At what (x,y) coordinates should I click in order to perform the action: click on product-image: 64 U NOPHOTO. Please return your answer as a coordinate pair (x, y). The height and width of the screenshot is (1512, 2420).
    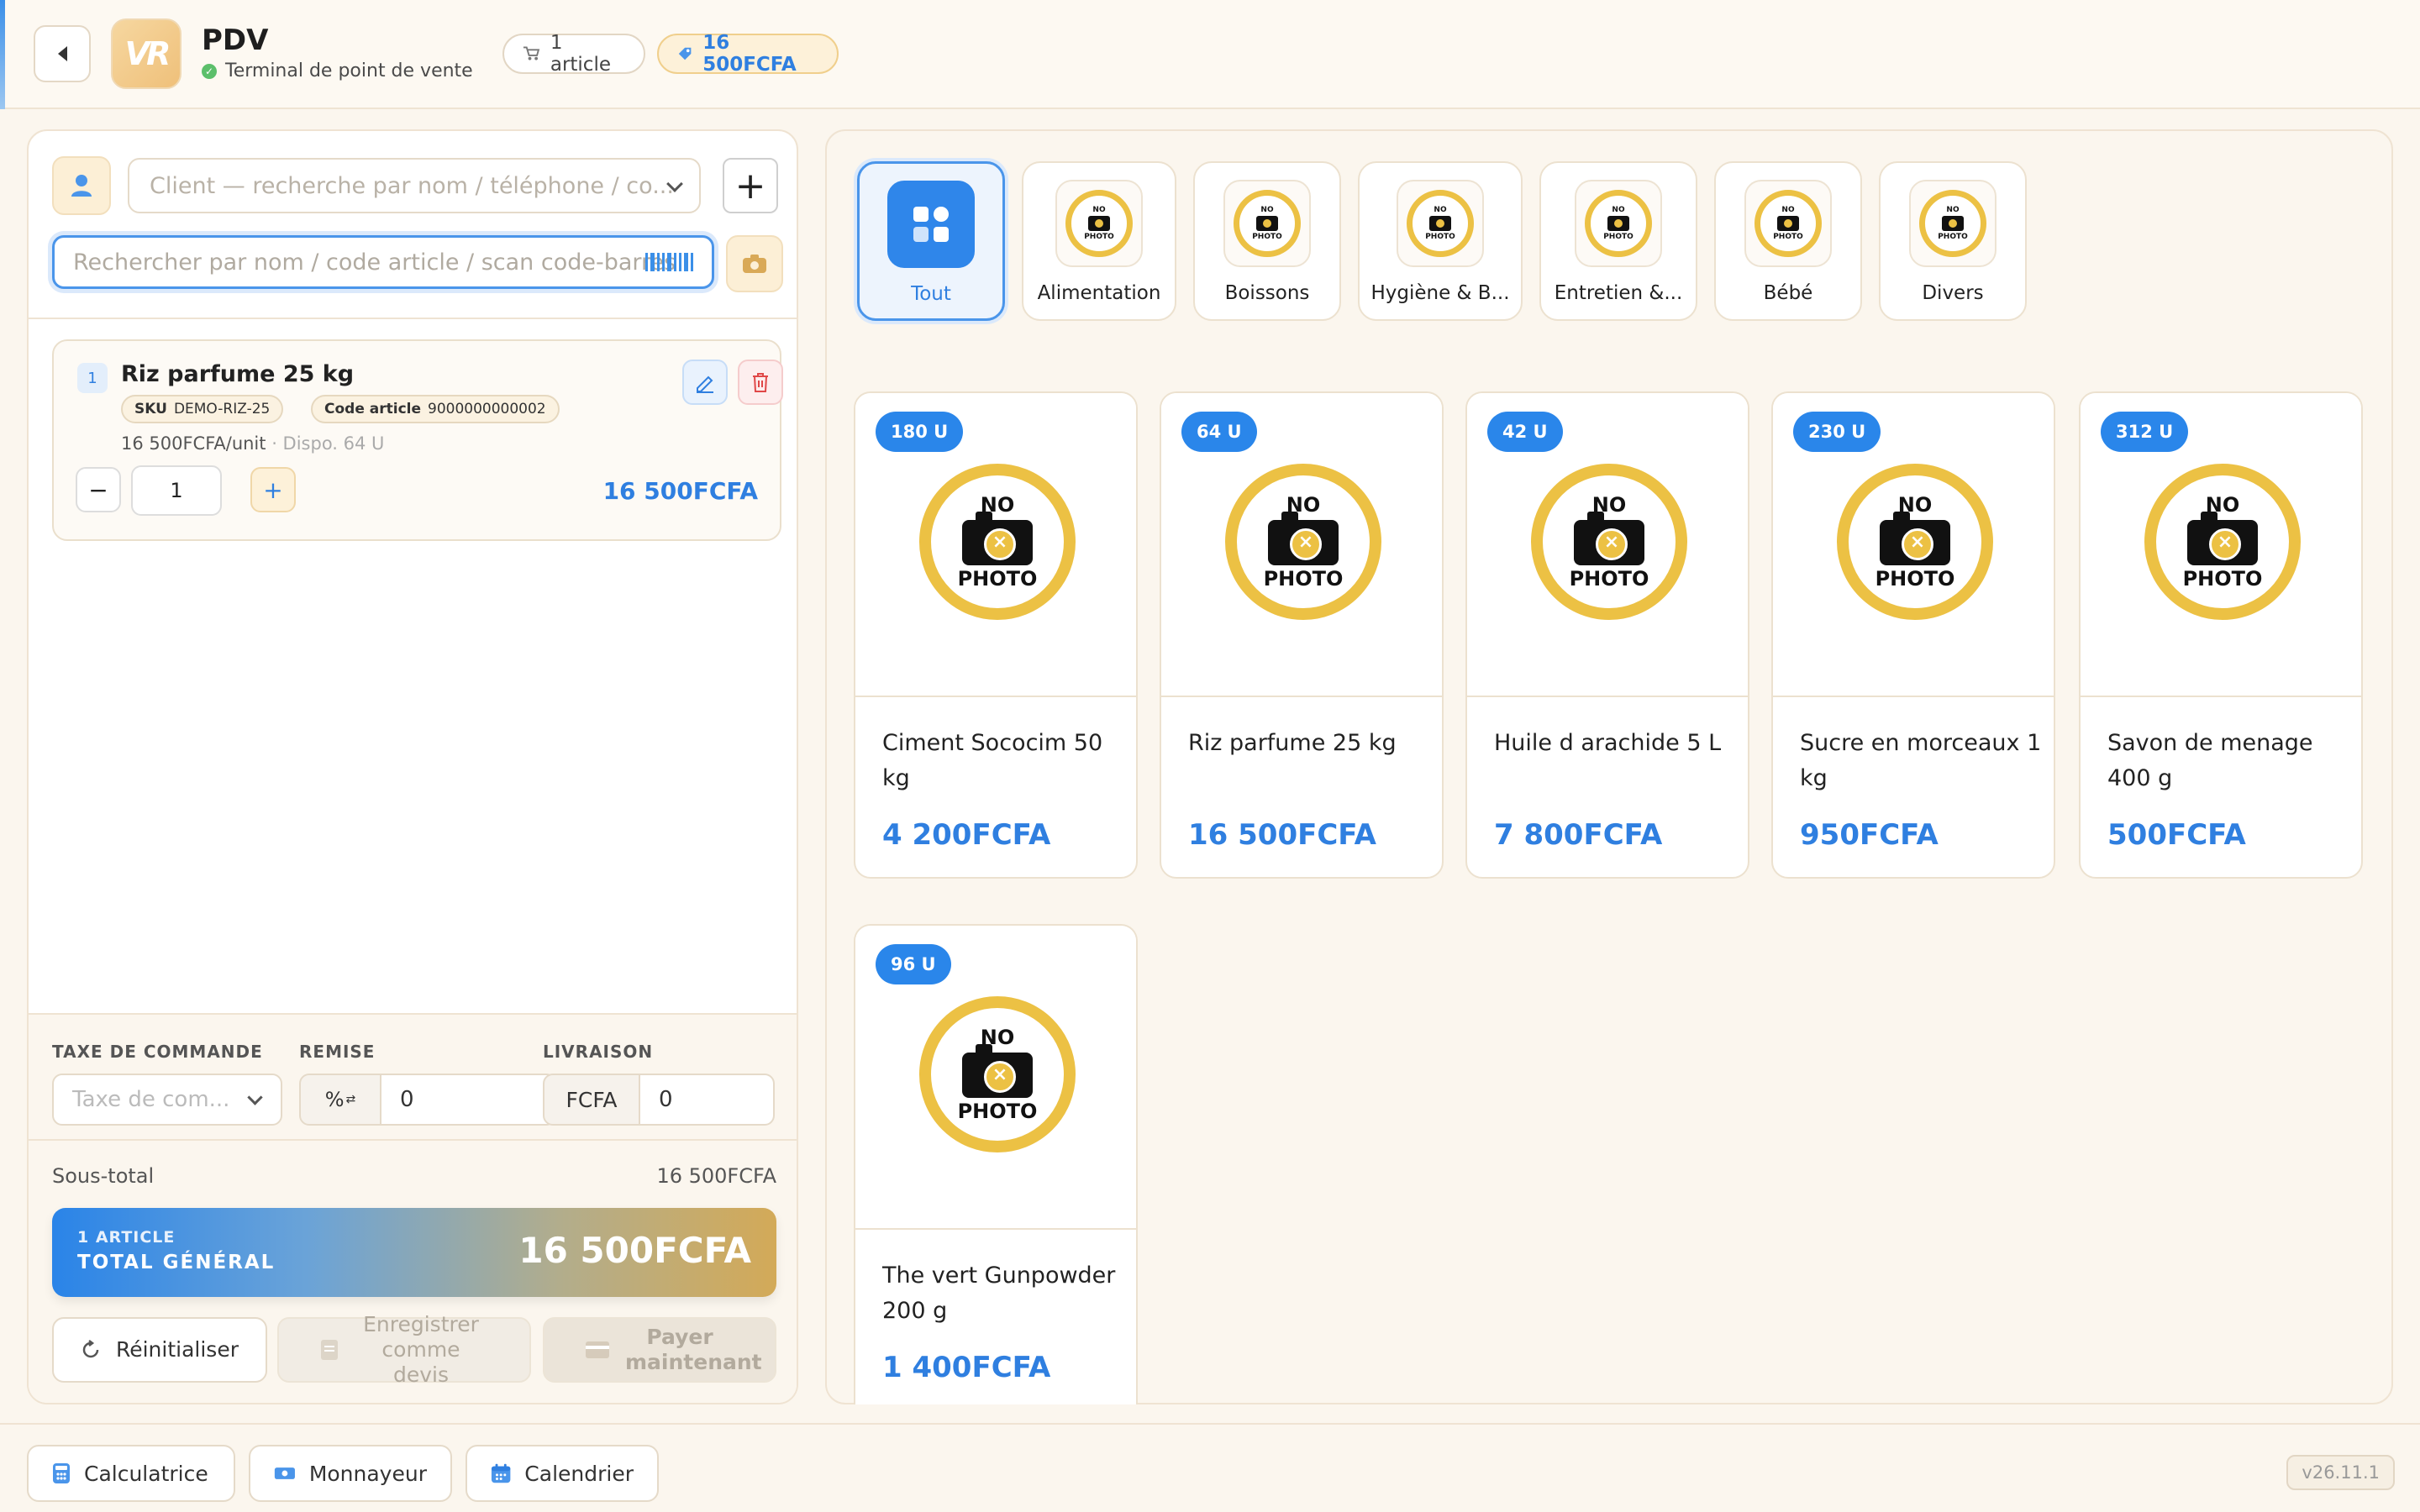
    Looking at the image, I should click on (1301, 545).